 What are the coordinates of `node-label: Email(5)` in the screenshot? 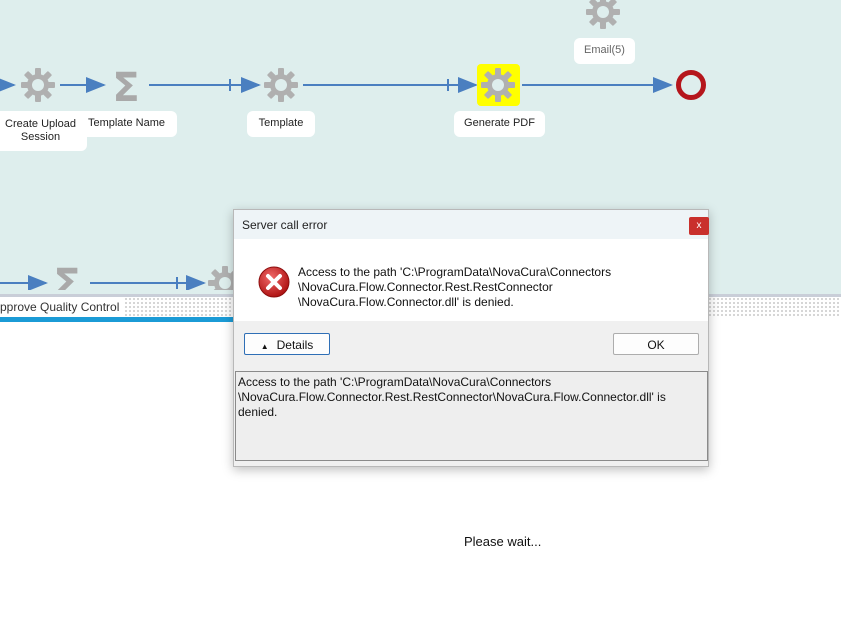 It's located at (604, 51).